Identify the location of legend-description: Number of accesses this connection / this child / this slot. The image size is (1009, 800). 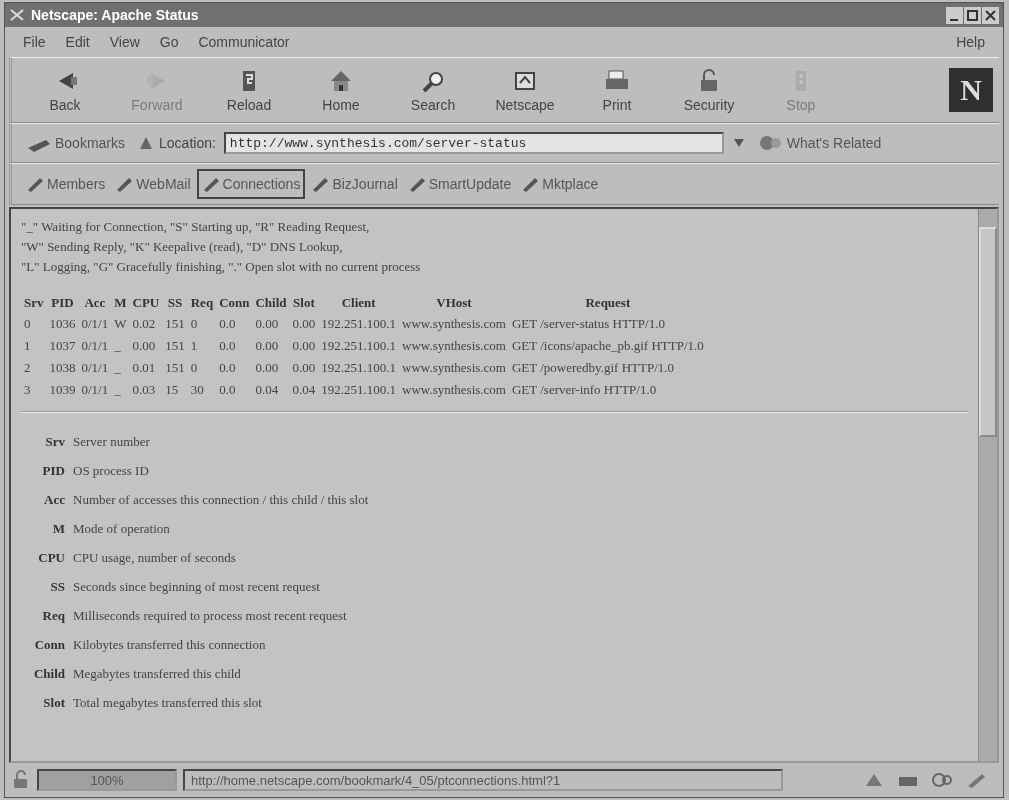
(221, 499).